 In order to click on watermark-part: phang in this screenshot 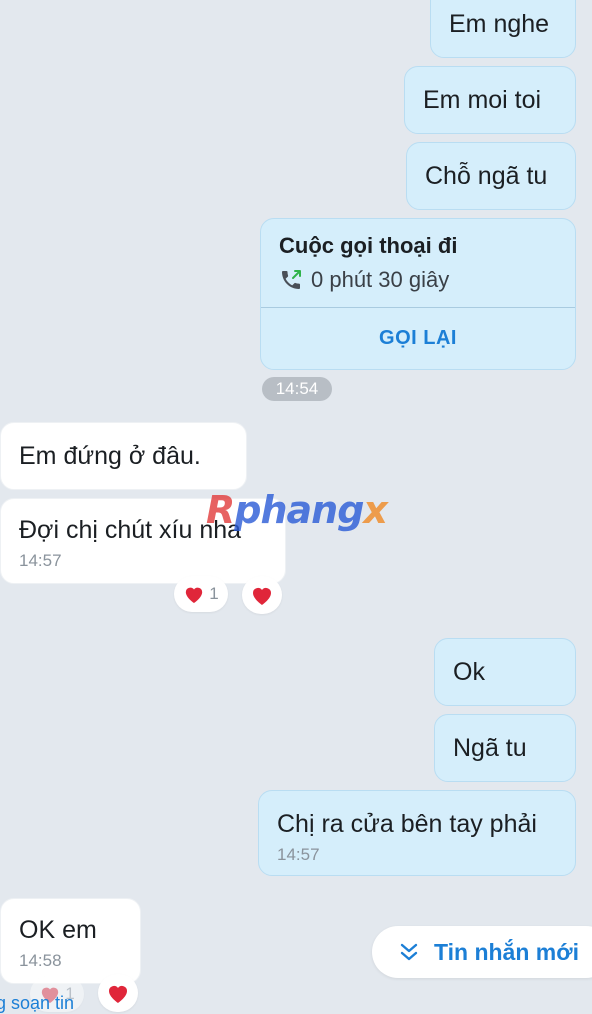, I will do `click(299, 510)`.